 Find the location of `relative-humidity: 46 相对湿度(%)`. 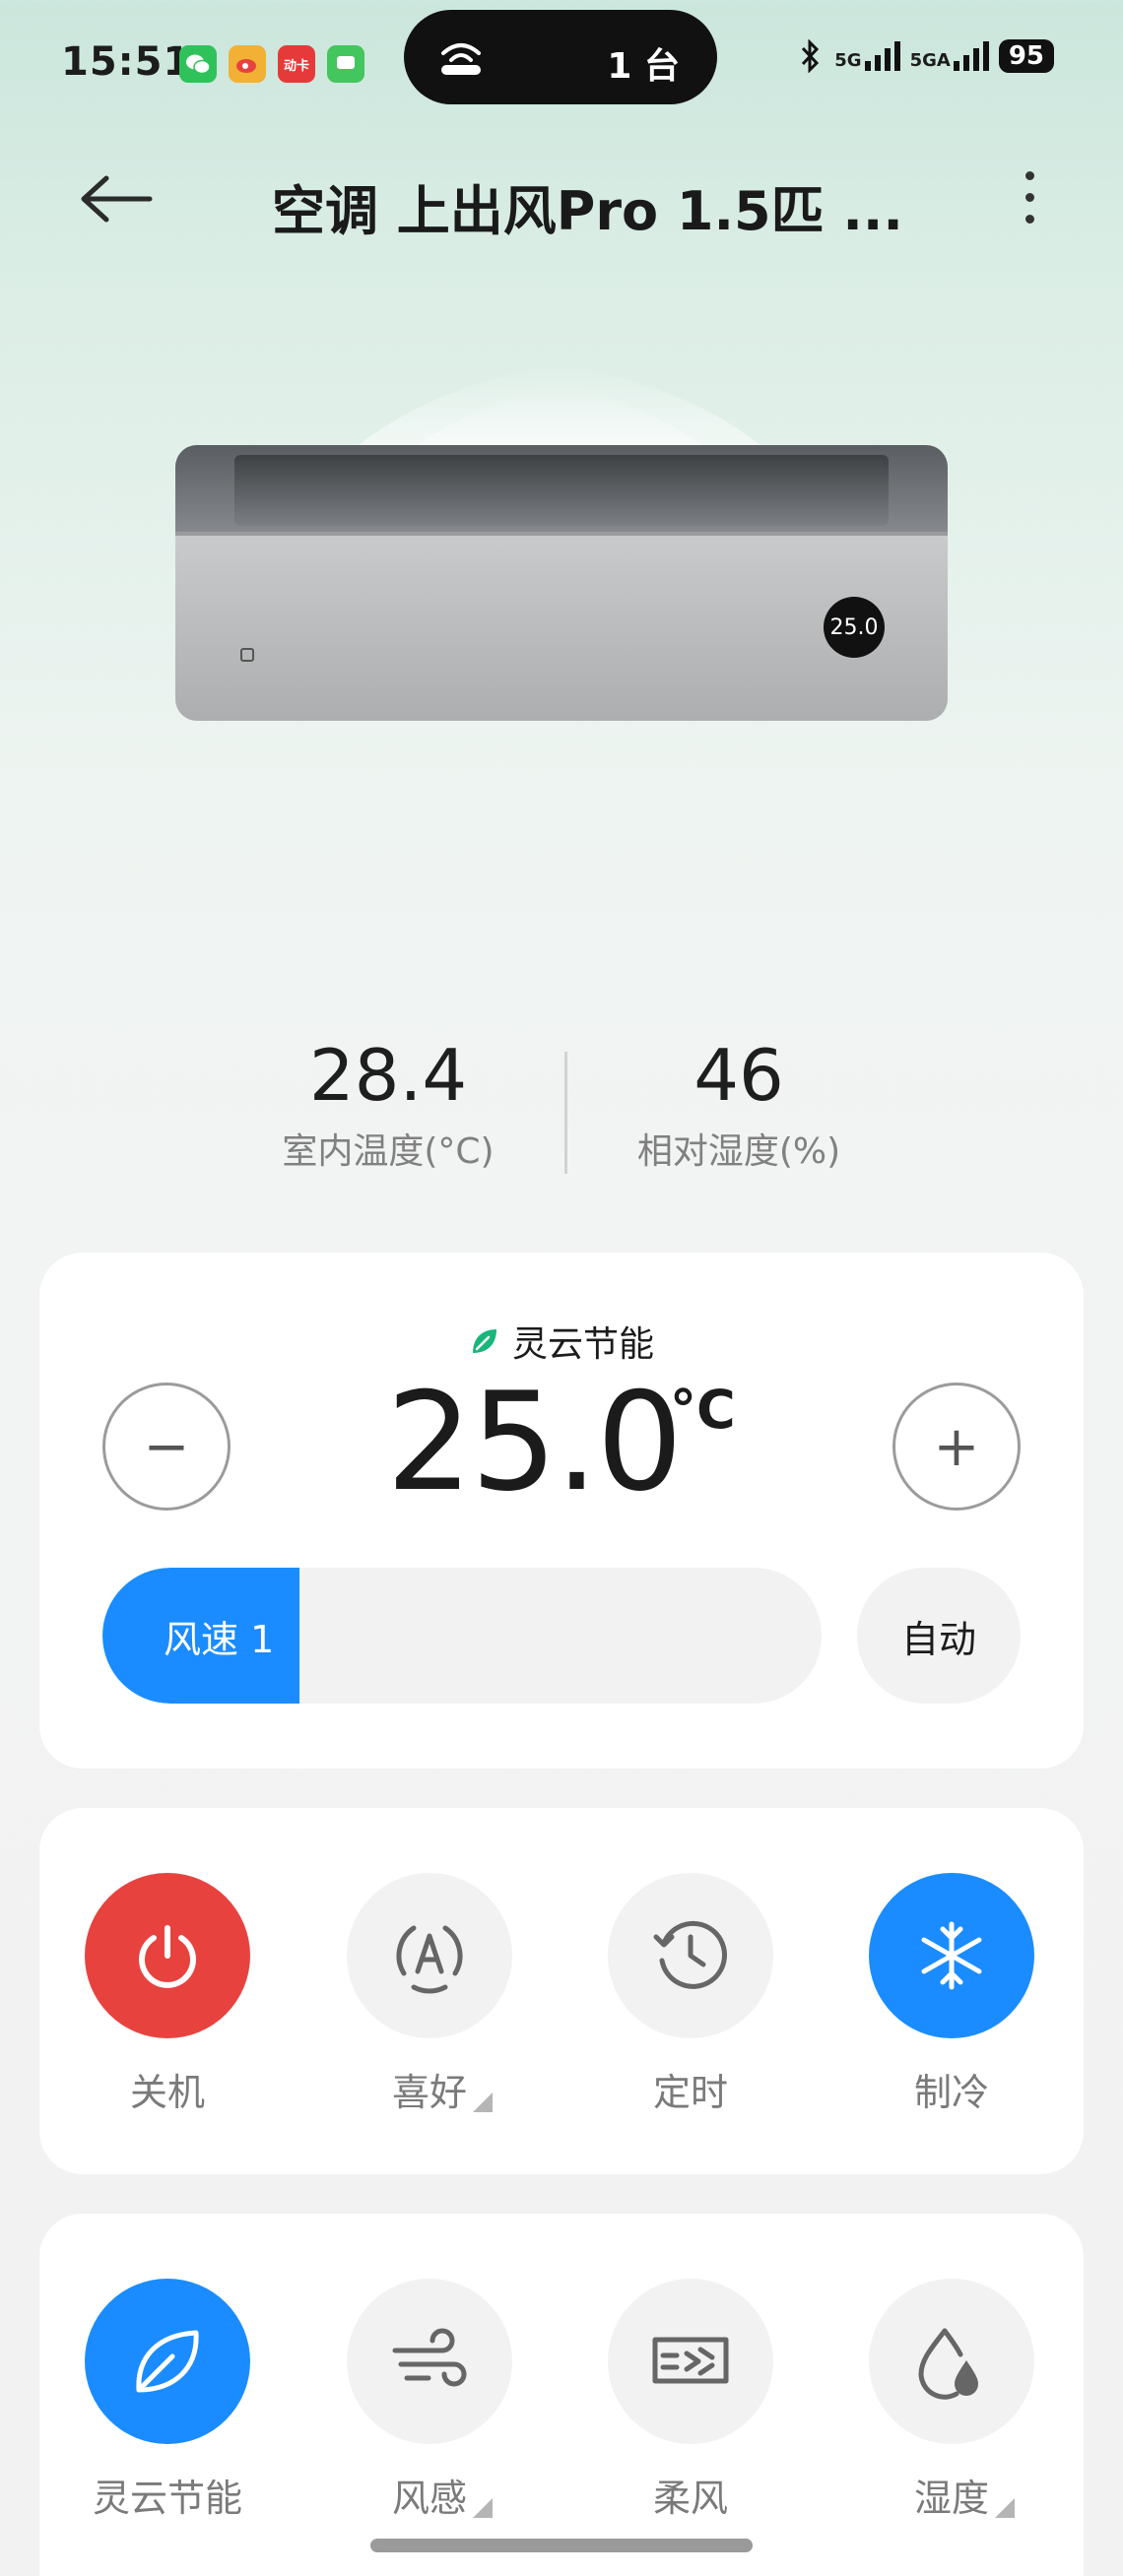

relative-humidity: 46 相对湿度(%) is located at coordinates (739, 1104).